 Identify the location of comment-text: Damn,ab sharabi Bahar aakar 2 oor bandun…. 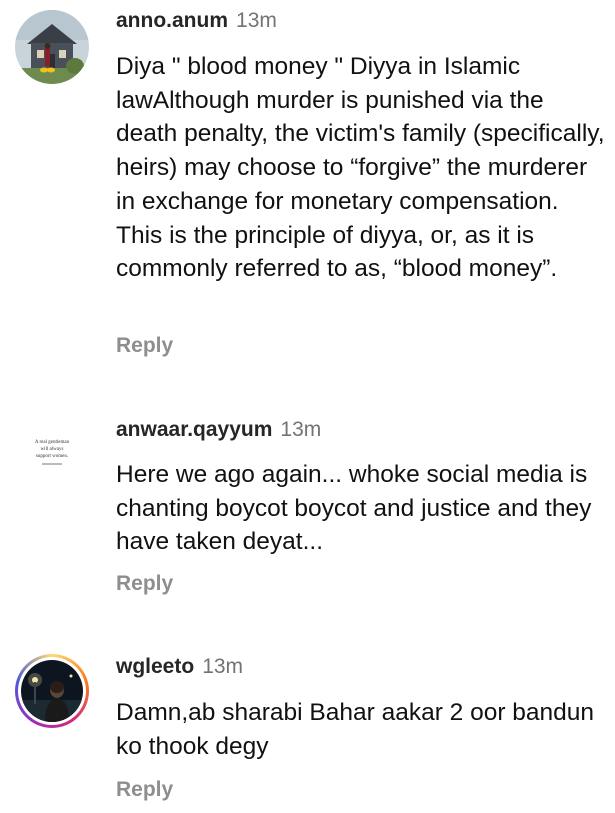
(355, 729).